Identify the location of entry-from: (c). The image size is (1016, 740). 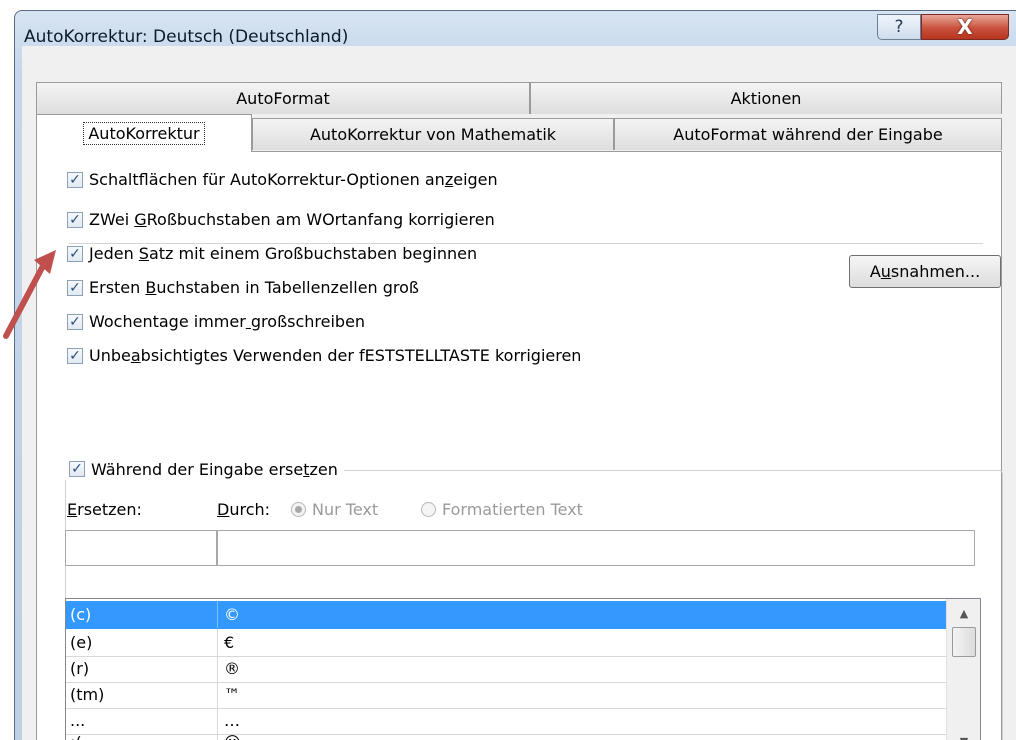
(142, 614).